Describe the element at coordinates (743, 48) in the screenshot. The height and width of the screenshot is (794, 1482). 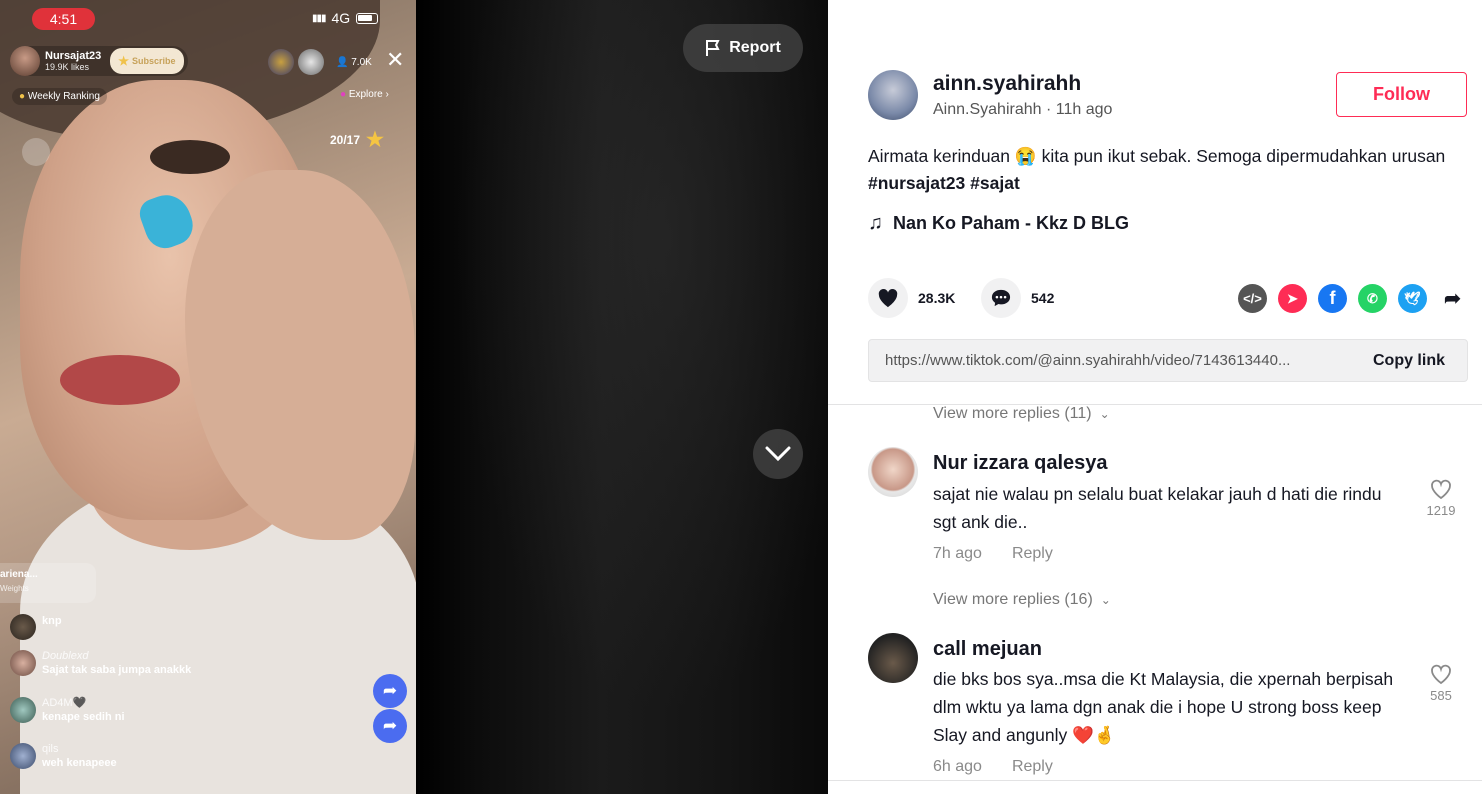
I see `report-button: Report` at that location.